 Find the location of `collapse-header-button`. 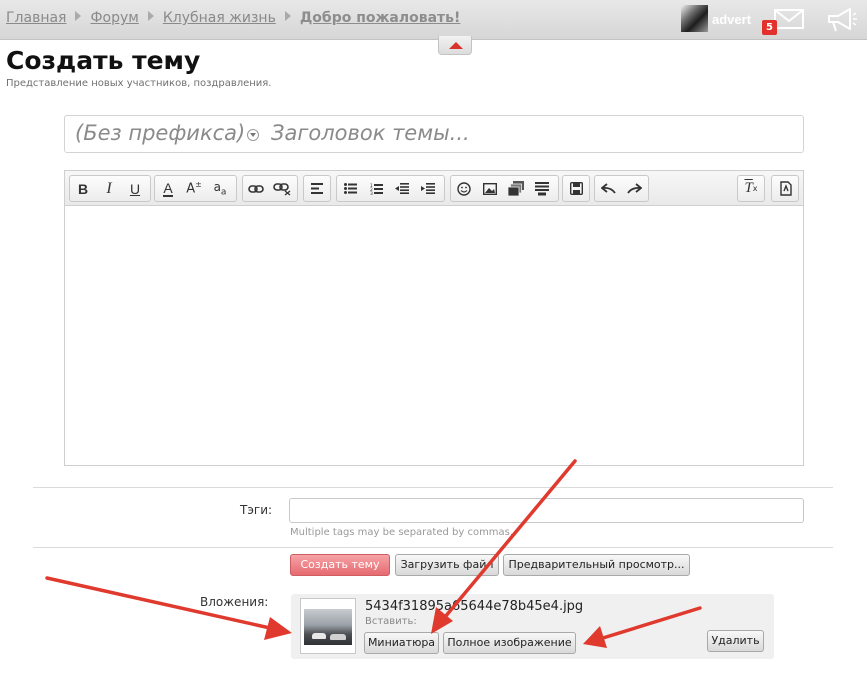

collapse-header-button is located at coordinates (455, 45).